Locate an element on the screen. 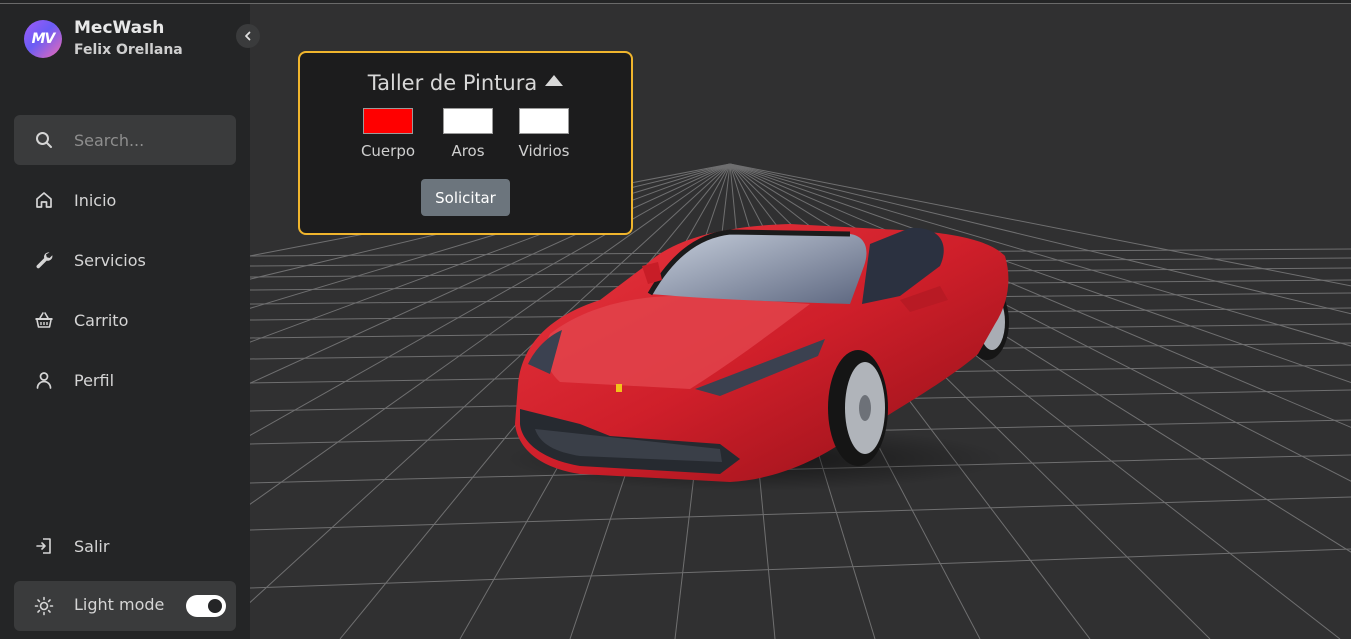 This screenshot has width=1351, height=639. sidebar-collapse-button is located at coordinates (248, 36).